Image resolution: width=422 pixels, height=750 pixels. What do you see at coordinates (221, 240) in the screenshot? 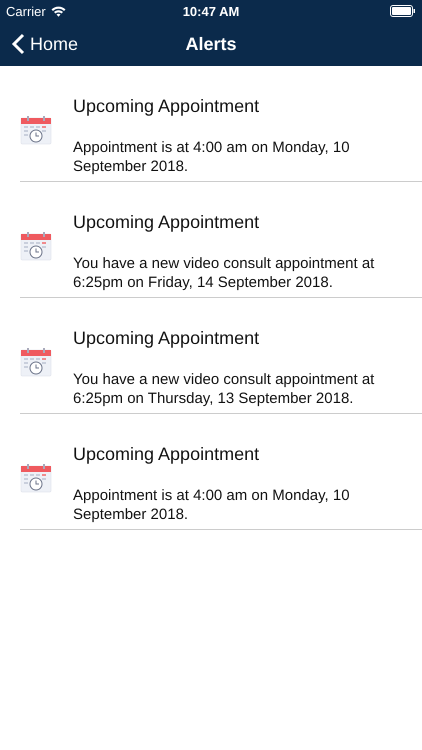
I see `alert-row: Upcoming Appointment You have a new video consult appointment at 6:25pm on Friday, 14 September 2018.` at bounding box center [221, 240].